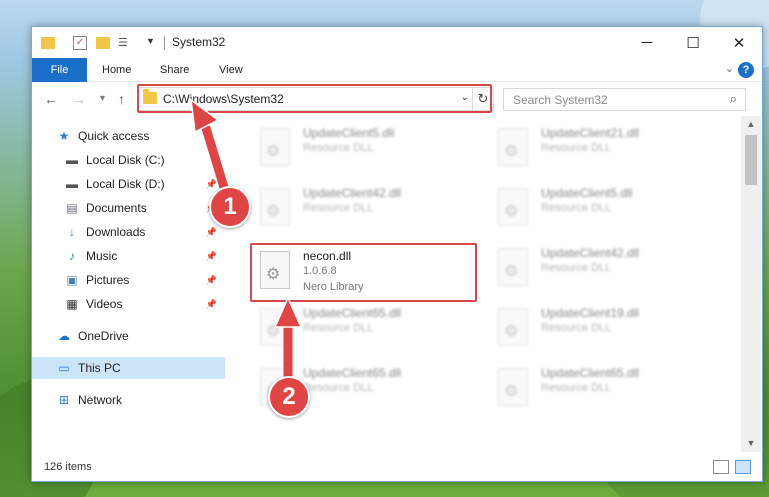 Image resolution: width=769 pixels, height=497 pixels. What do you see at coordinates (230, 207) in the screenshot?
I see `callout-step-1: 1` at bounding box center [230, 207].